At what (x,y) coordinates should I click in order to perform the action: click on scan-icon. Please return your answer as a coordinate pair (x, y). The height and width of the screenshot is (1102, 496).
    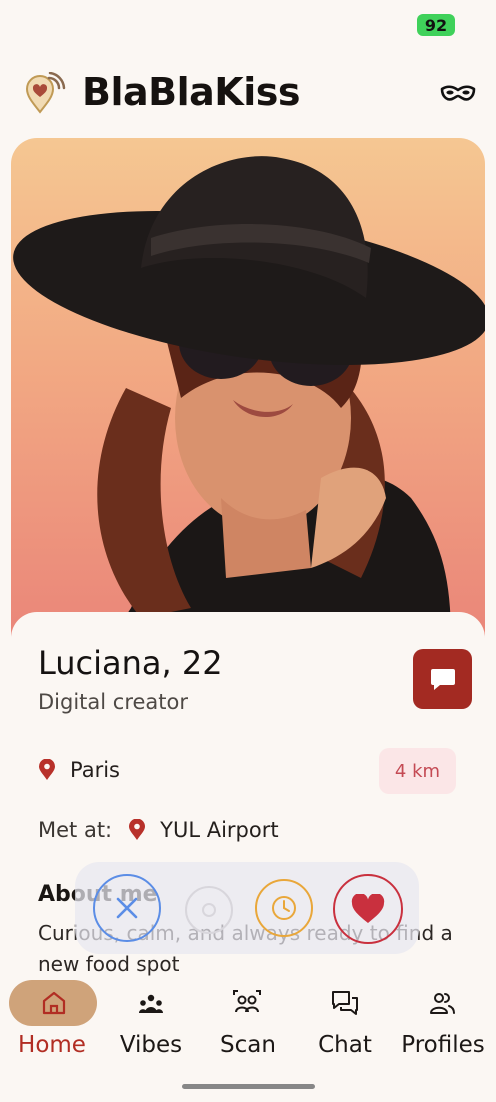
    Looking at the image, I should click on (247, 1001).